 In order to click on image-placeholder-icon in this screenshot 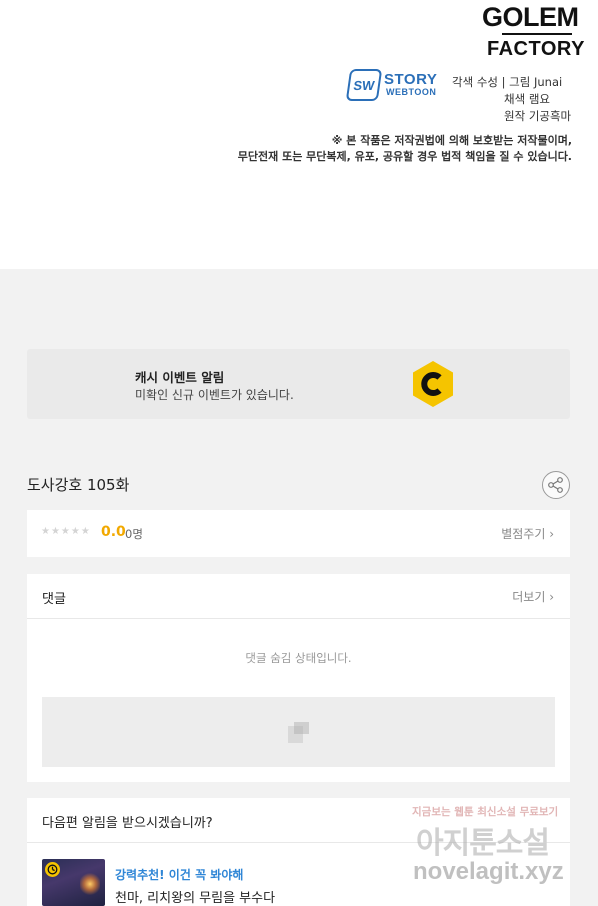, I will do `click(298, 732)`.